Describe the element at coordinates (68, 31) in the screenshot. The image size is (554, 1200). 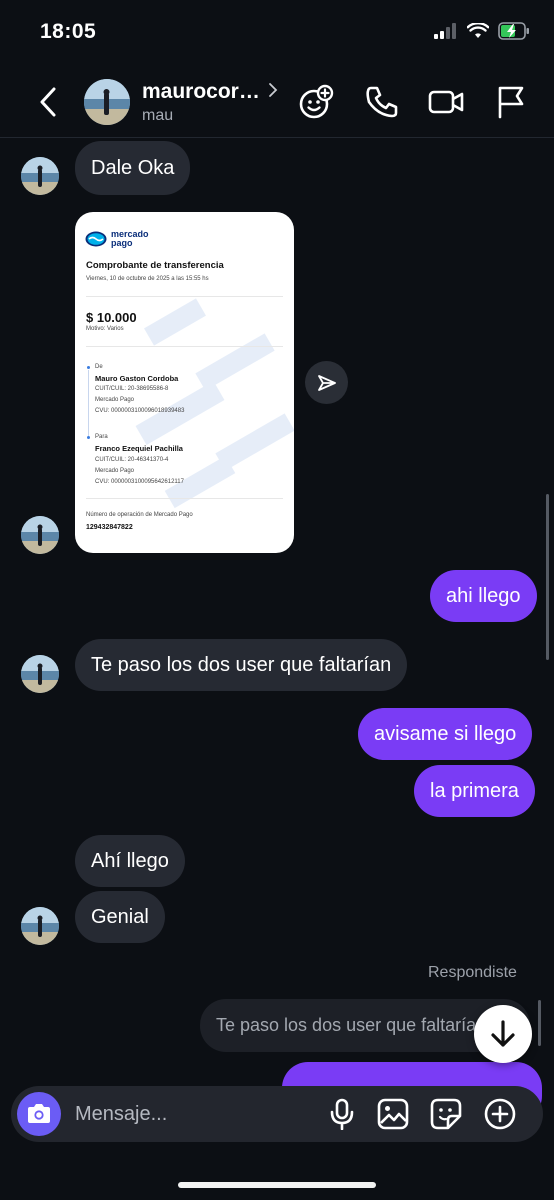
I see `status-time: 18:05` at that location.